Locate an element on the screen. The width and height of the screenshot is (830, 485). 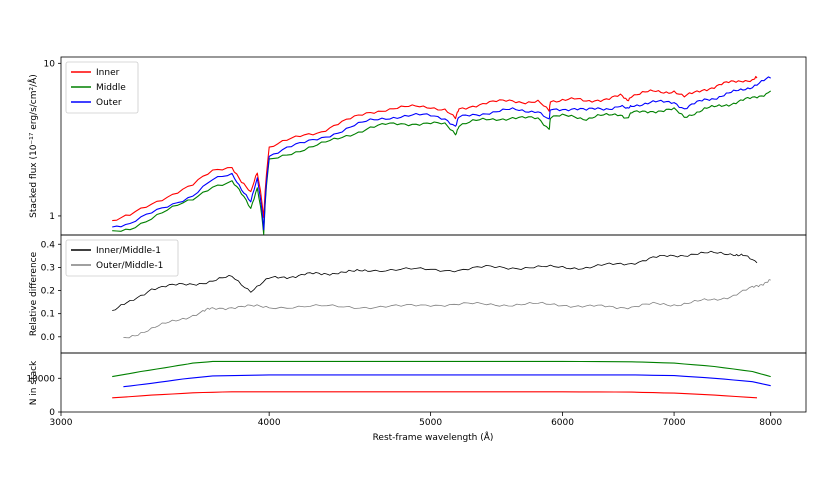
y-tick-label: 0.0 is located at coordinates (48, 338).